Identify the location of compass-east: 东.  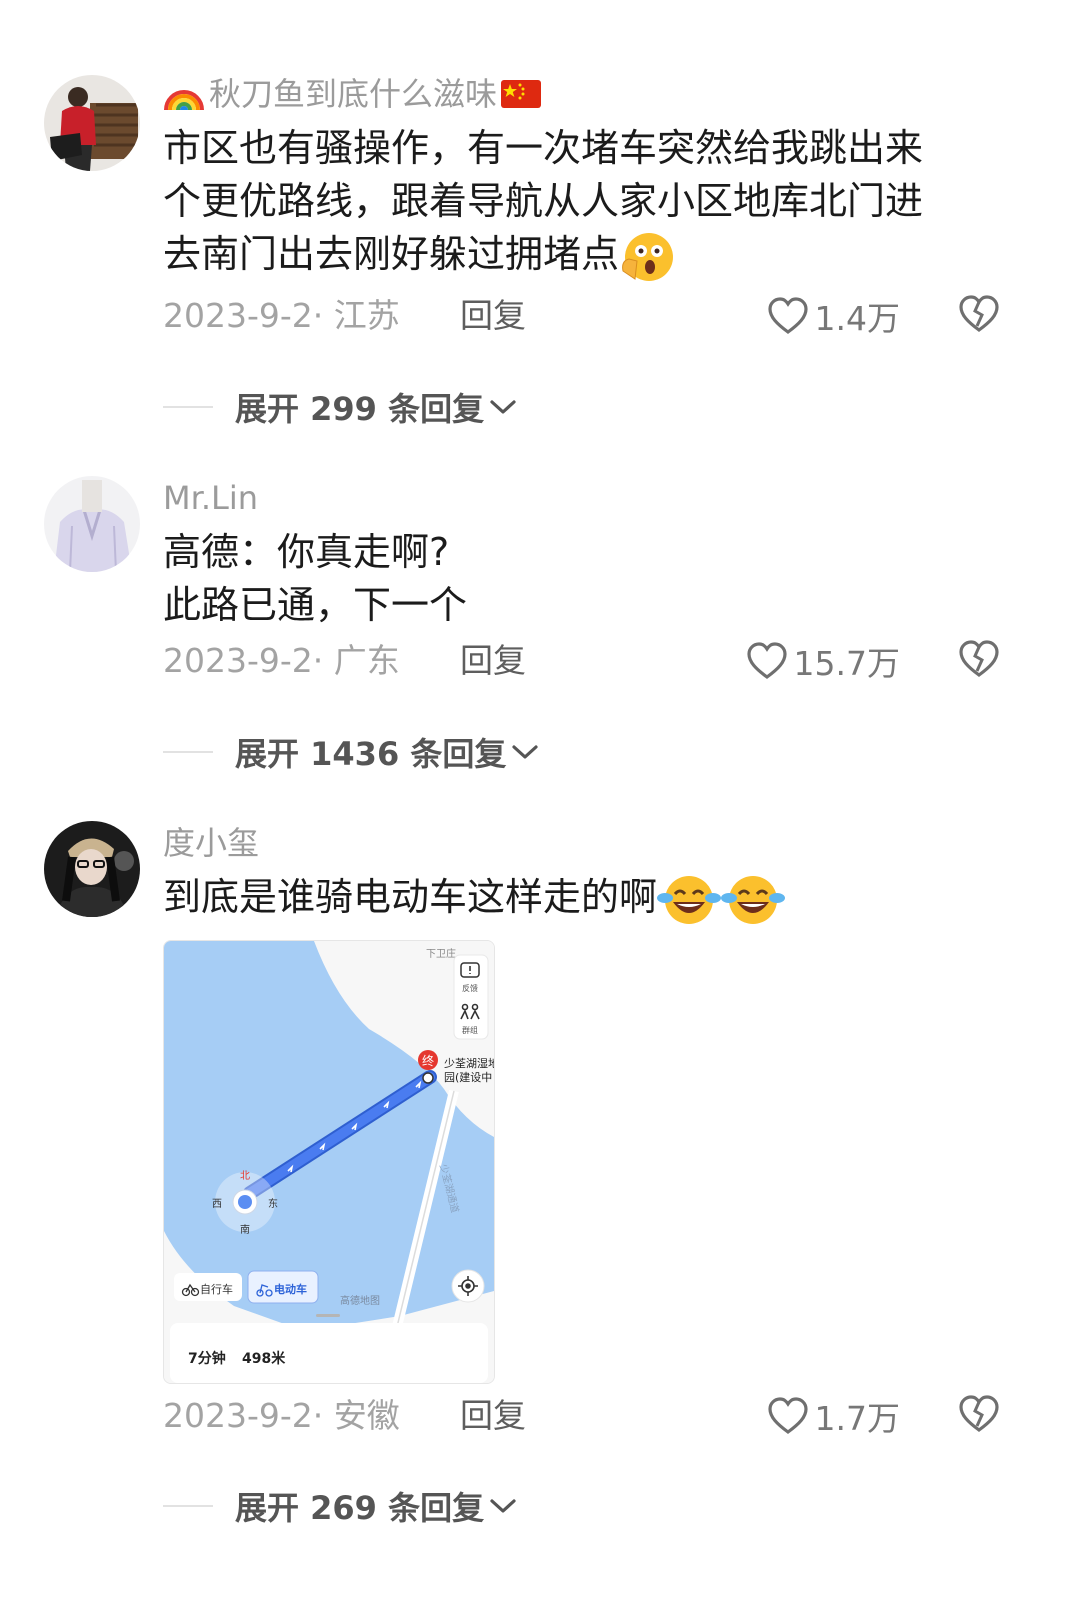
(273, 1203).